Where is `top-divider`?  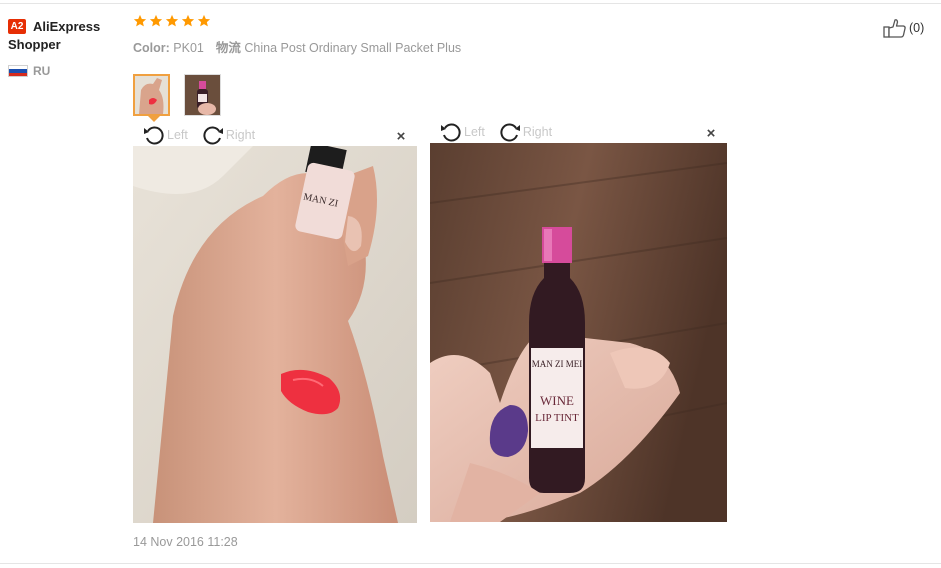 top-divider is located at coordinates (470, 3).